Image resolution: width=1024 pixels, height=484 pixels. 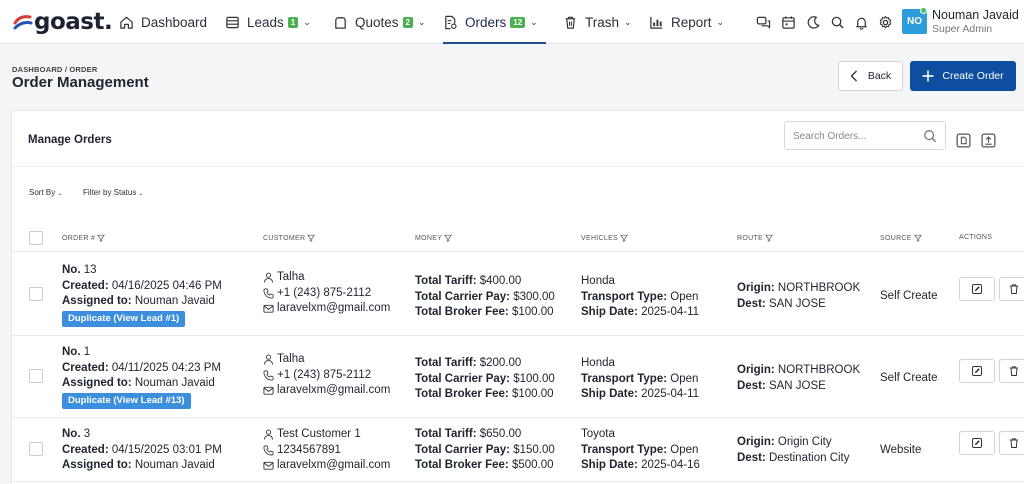 I want to click on chevron-left-icon, so click(x=853, y=76).